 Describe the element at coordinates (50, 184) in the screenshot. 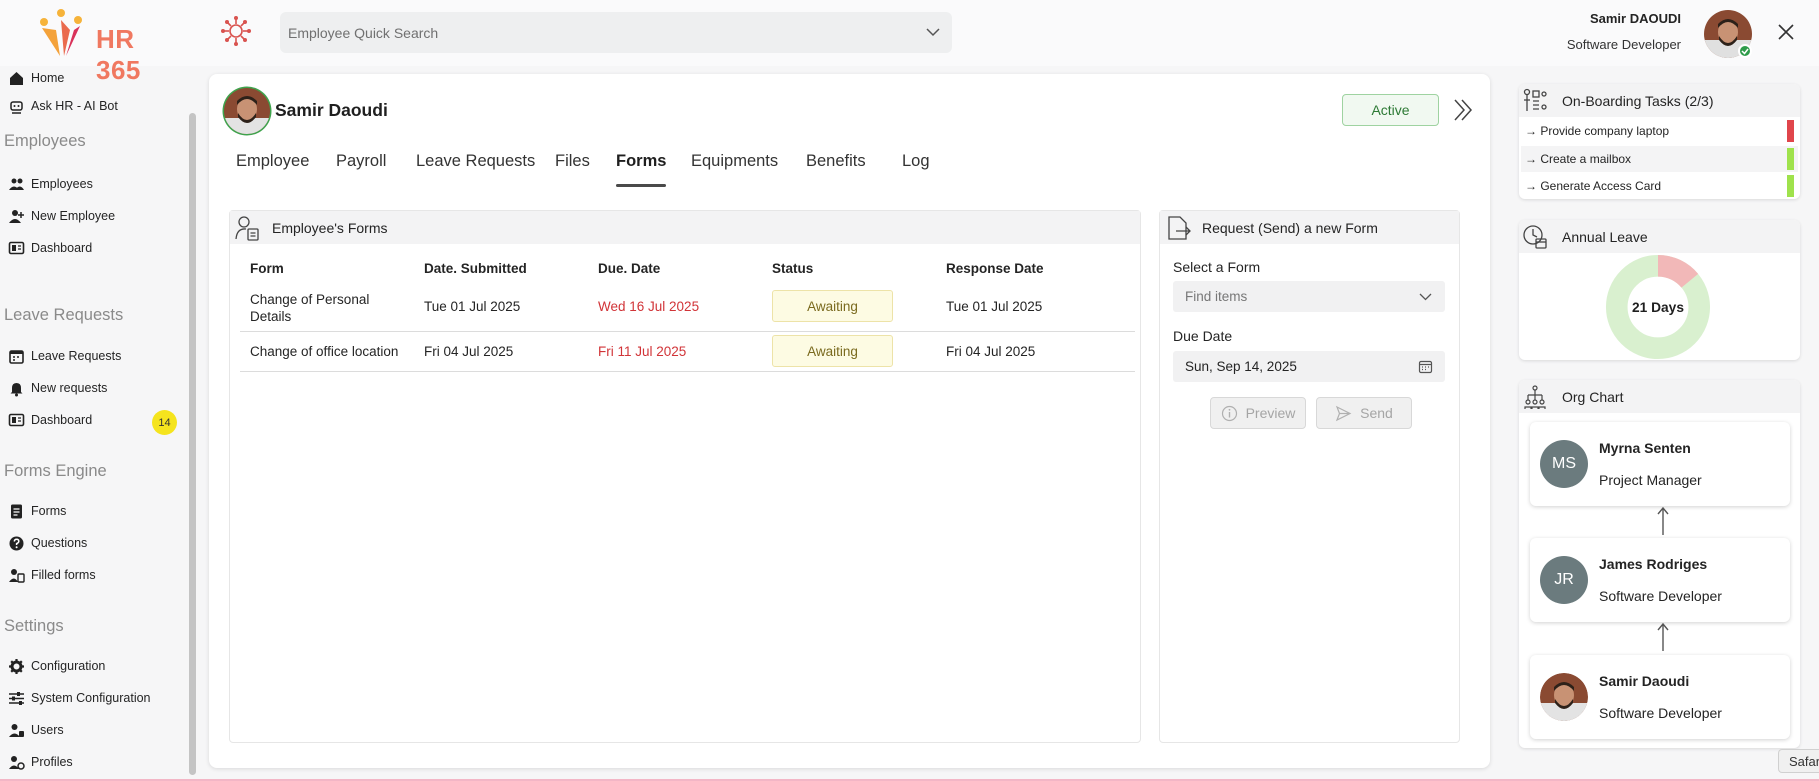

I see `sidebar-item-employees: Employees` at that location.